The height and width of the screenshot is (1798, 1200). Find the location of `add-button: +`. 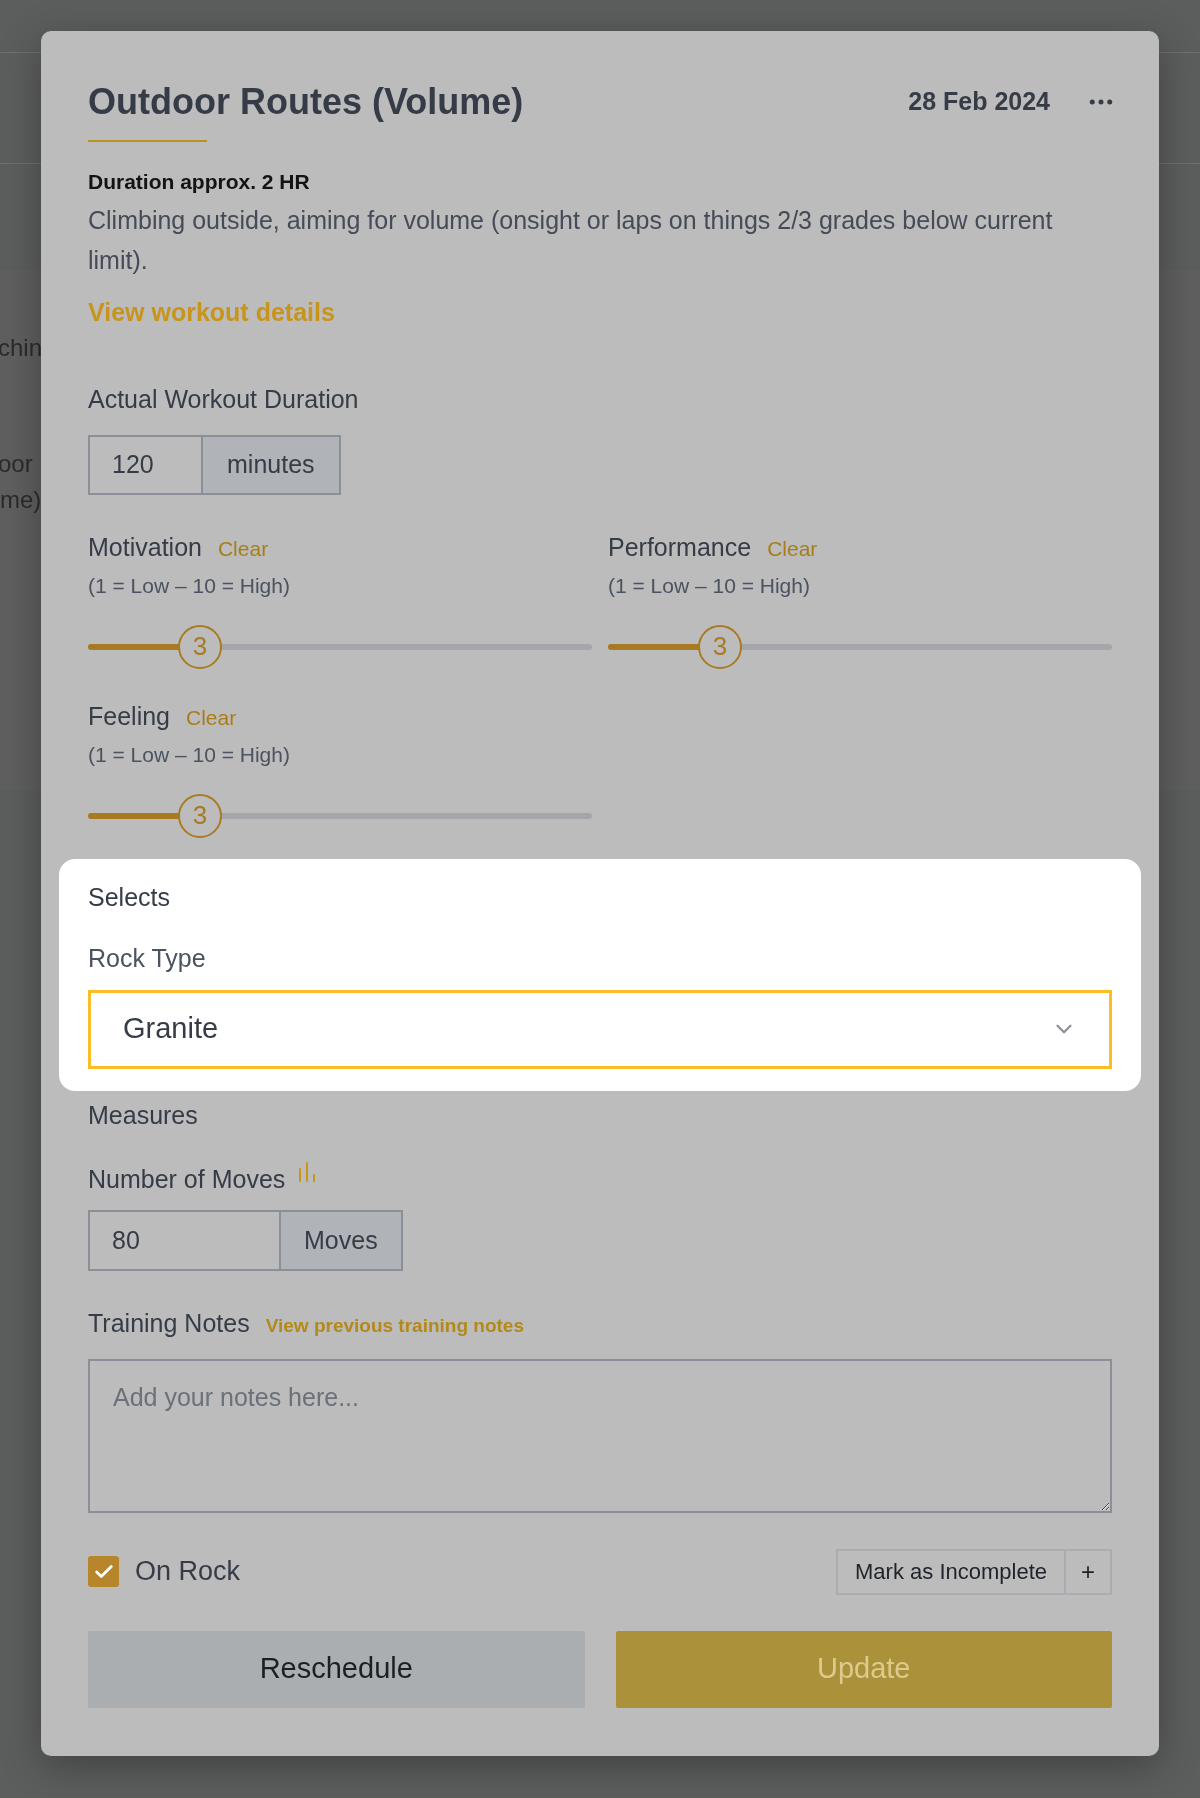

add-button: + is located at coordinates (1089, 1571).